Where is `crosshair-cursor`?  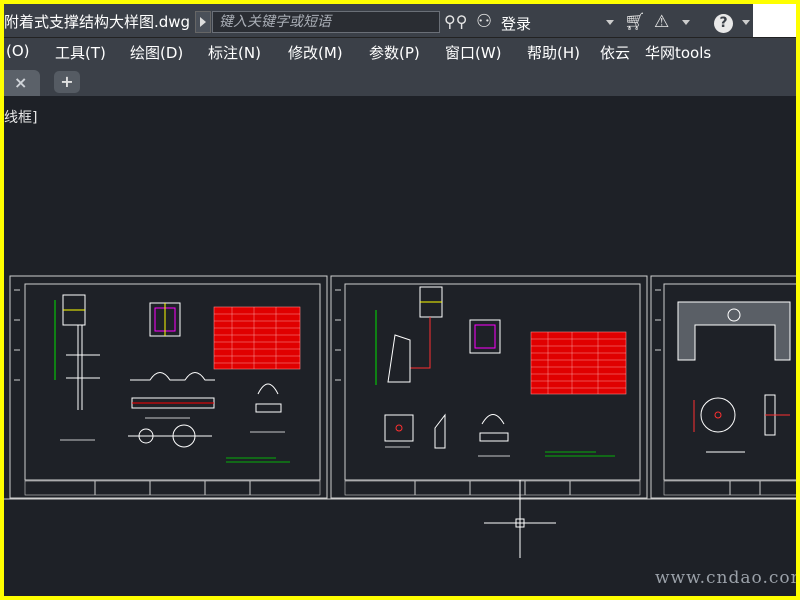 crosshair-cursor is located at coordinates (520, 519).